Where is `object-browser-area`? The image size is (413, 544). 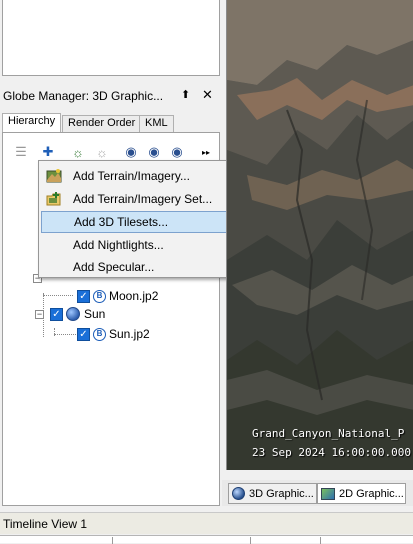
object-browser-area is located at coordinates (111, 38).